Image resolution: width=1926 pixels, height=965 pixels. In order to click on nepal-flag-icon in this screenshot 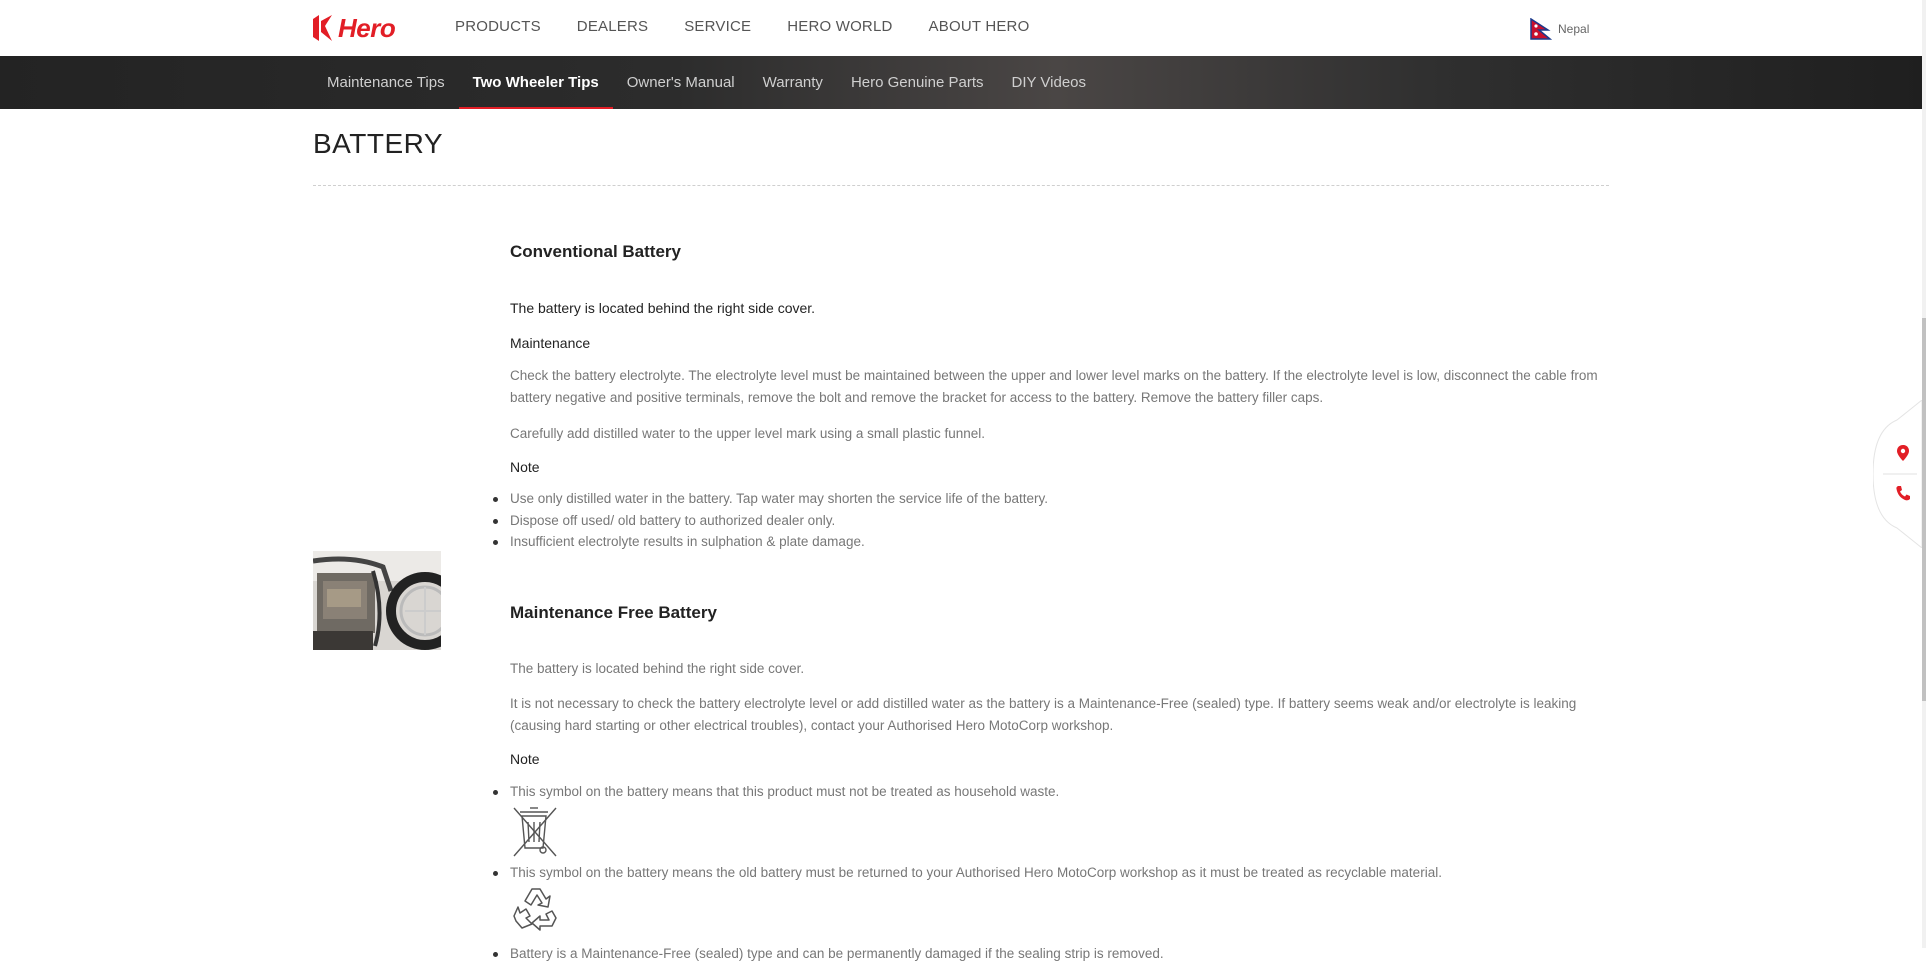, I will do `click(1541, 28)`.